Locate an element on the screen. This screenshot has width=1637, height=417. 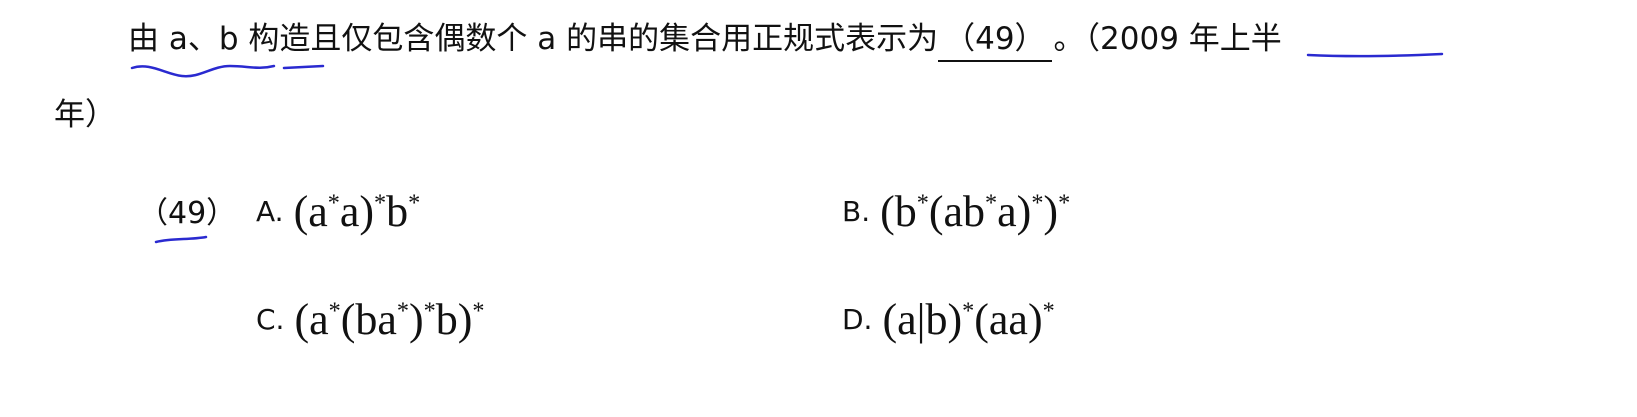
option-b: B. (b*(ab*a)*)* is located at coordinates (956, 211).